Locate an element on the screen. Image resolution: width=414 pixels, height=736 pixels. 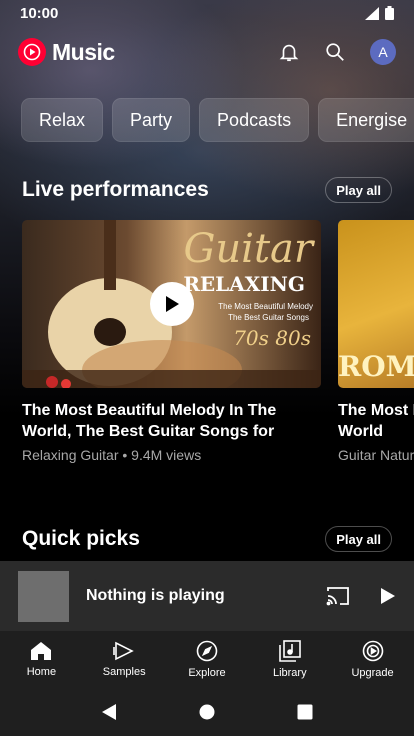
nav-label: Upgrade is located at coordinates (372, 672).